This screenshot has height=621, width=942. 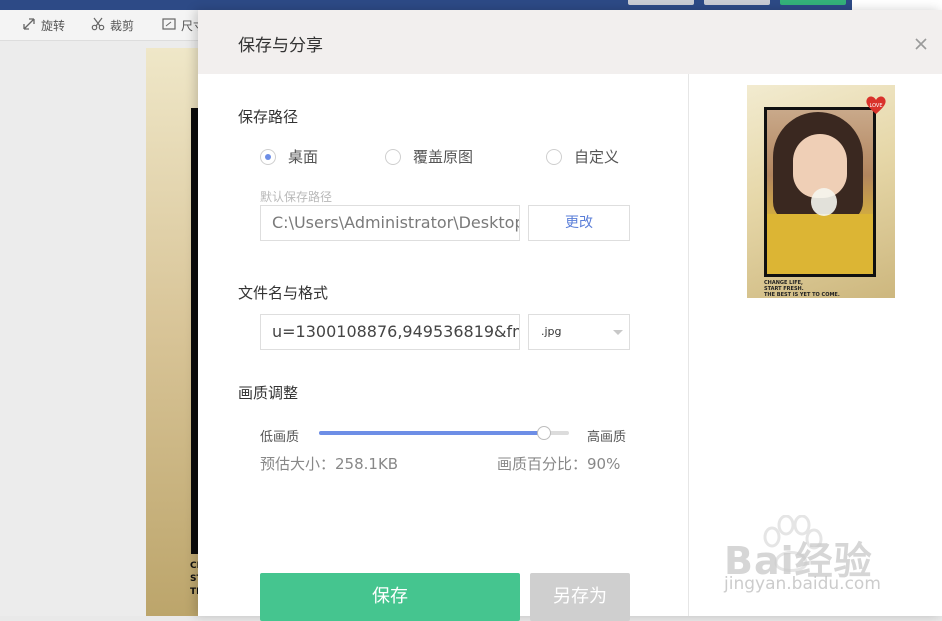 I want to click on quality-slider, so click(x=444, y=433).